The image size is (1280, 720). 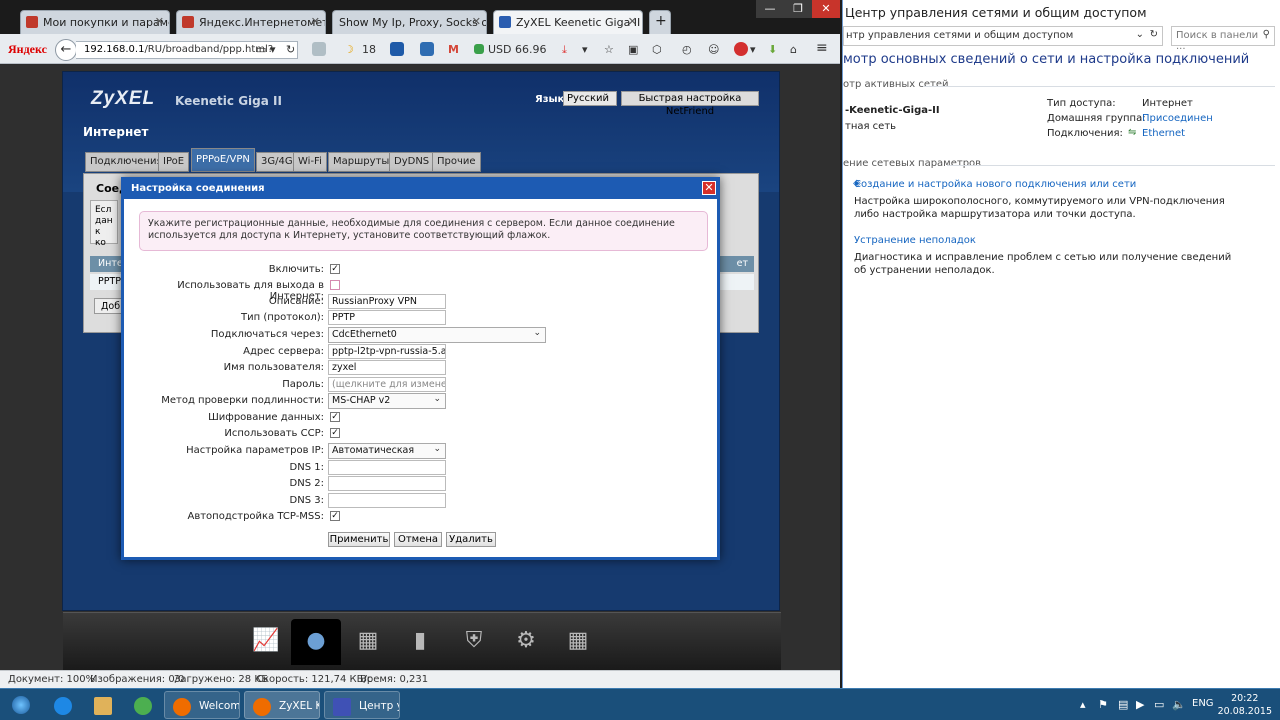 I want to click on tab-wifi: Wi-Fi, so click(x=310, y=162).